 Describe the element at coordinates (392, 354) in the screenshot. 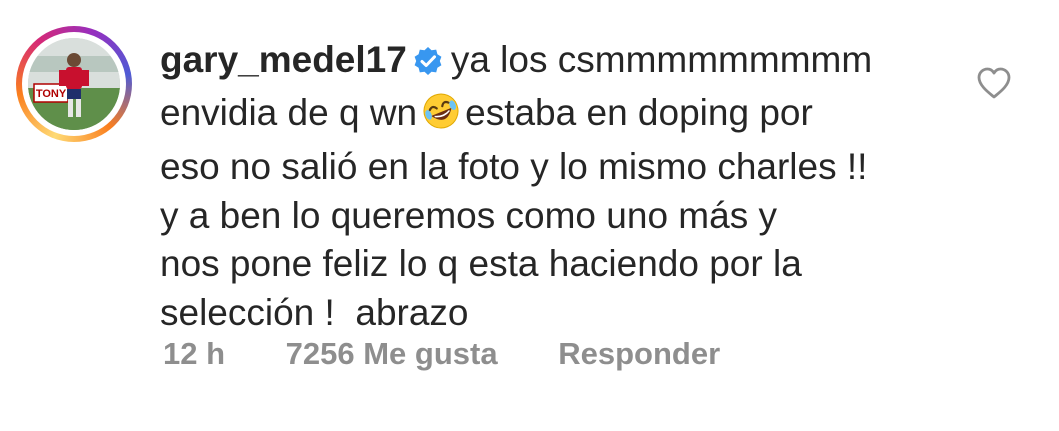

I see `likes-count-link: 7256 Me gusta` at that location.